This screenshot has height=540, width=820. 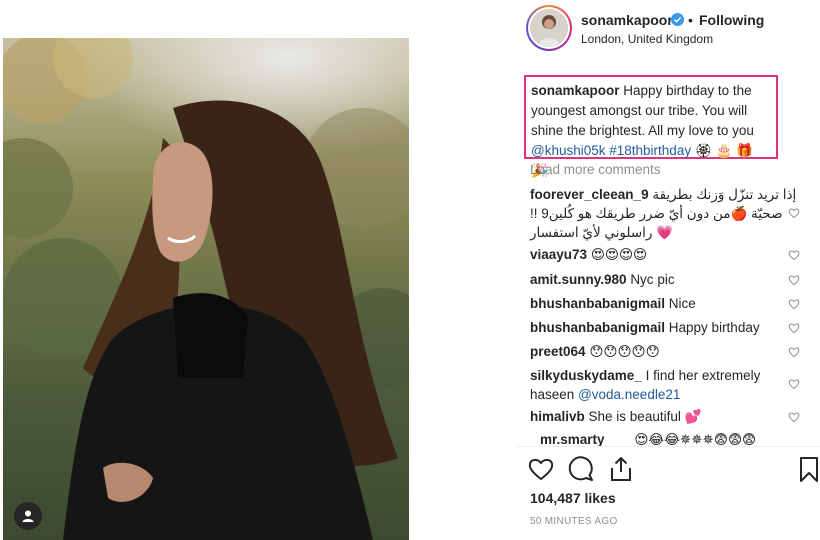 I want to click on user-tag-button, so click(x=28, y=516).